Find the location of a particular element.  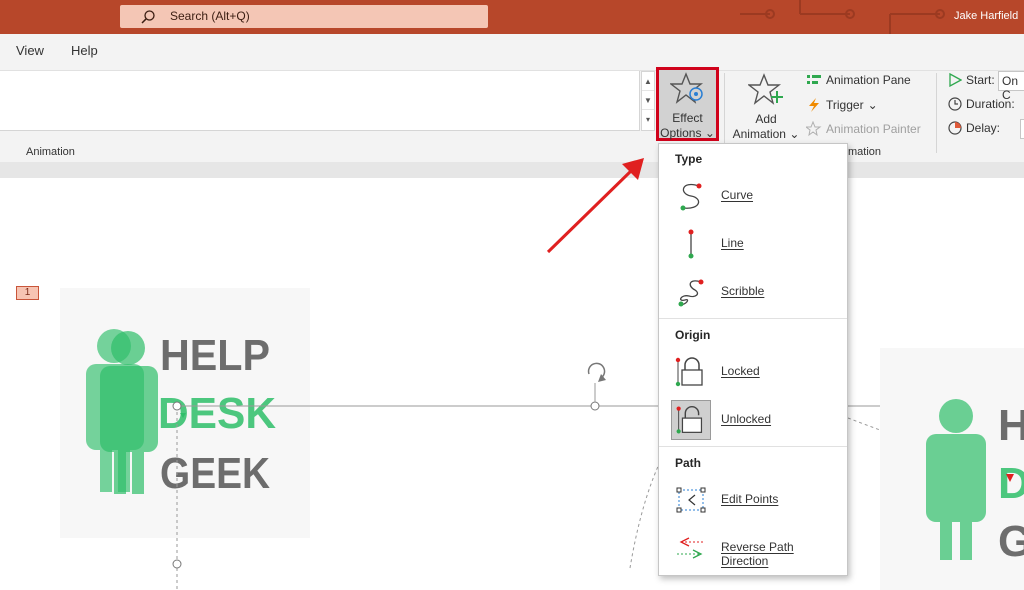

menu-item-reverse-path-direction: Reverse Path Direction is located at coordinates (755, 548).